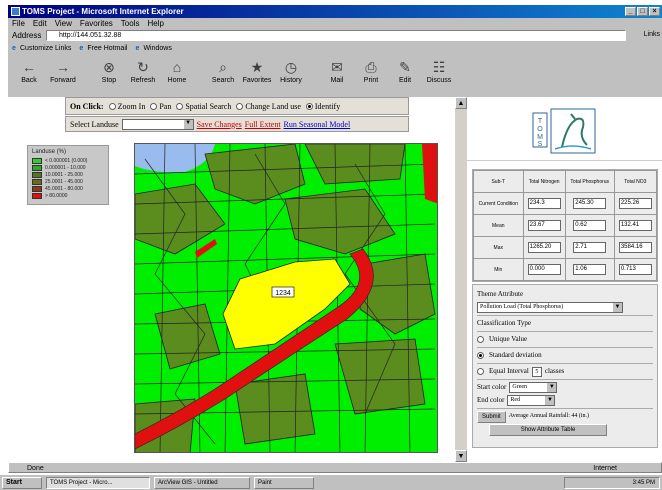 The width and height of the screenshot is (662, 490). I want to click on link-customize: Customize Links, so click(41, 48).